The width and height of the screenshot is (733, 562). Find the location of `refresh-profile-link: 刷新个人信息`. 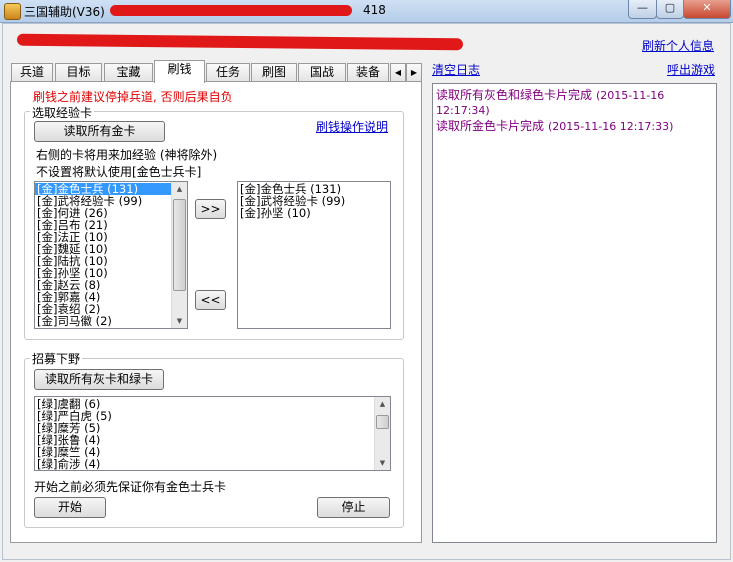

refresh-profile-link: 刷新个人信息 is located at coordinates (678, 45).